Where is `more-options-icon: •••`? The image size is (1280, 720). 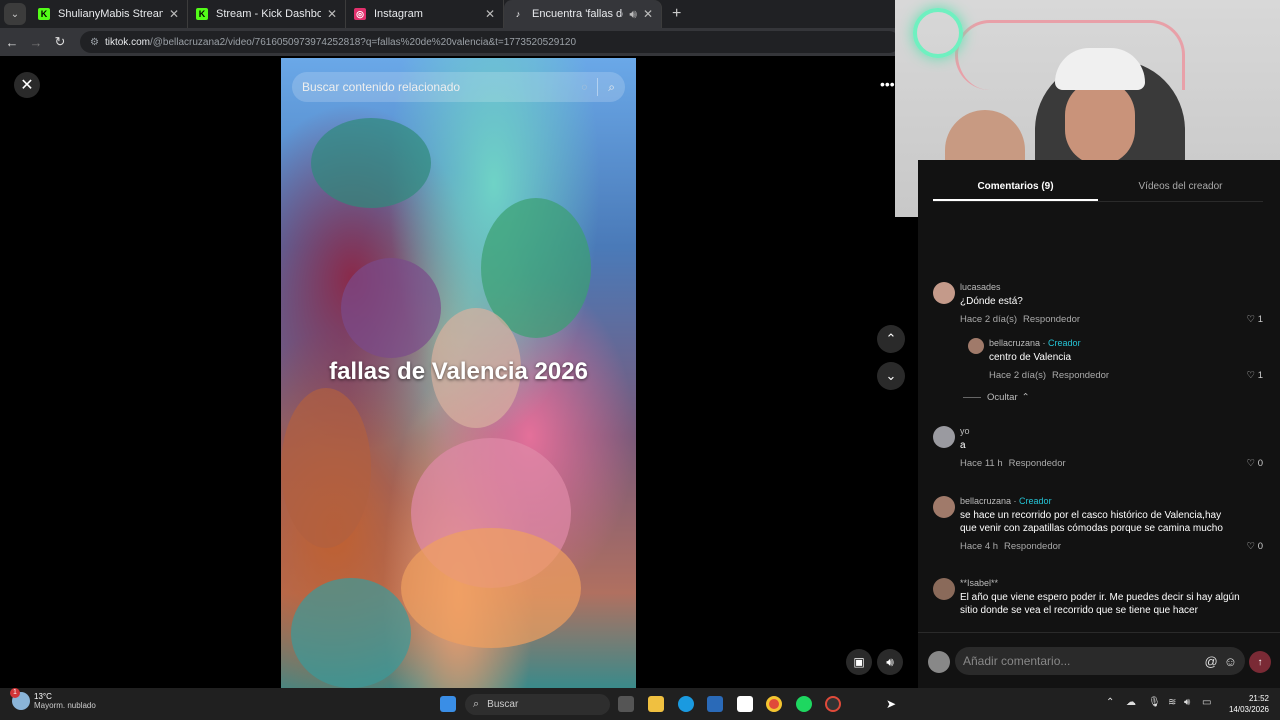
more-options-icon: ••• is located at coordinates (887, 84).